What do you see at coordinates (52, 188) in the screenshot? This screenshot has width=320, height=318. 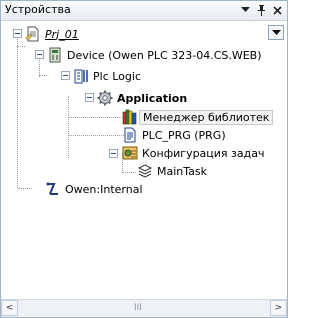 I see `connection-icon` at bounding box center [52, 188].